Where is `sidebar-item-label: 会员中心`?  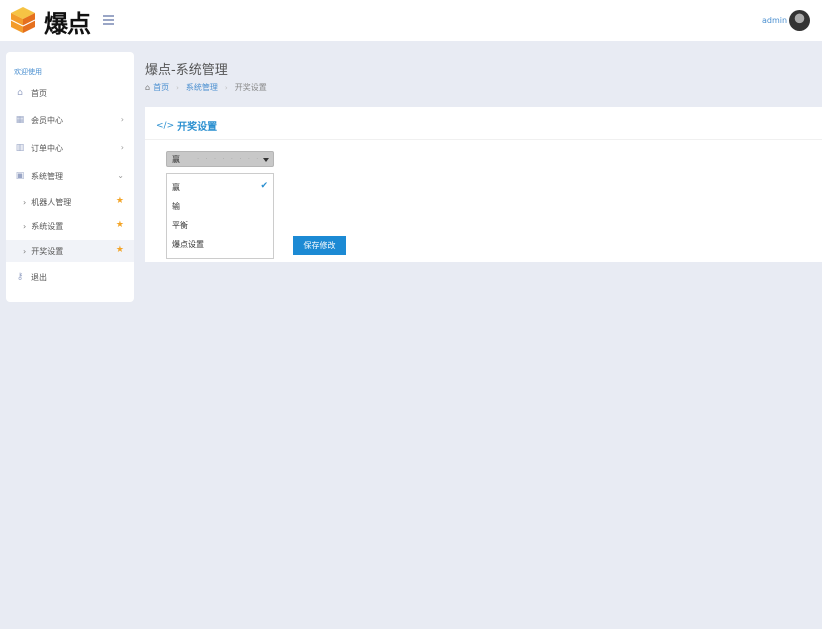 sidebar-item-label: 会员中心 is located at coordinates (47, 120).